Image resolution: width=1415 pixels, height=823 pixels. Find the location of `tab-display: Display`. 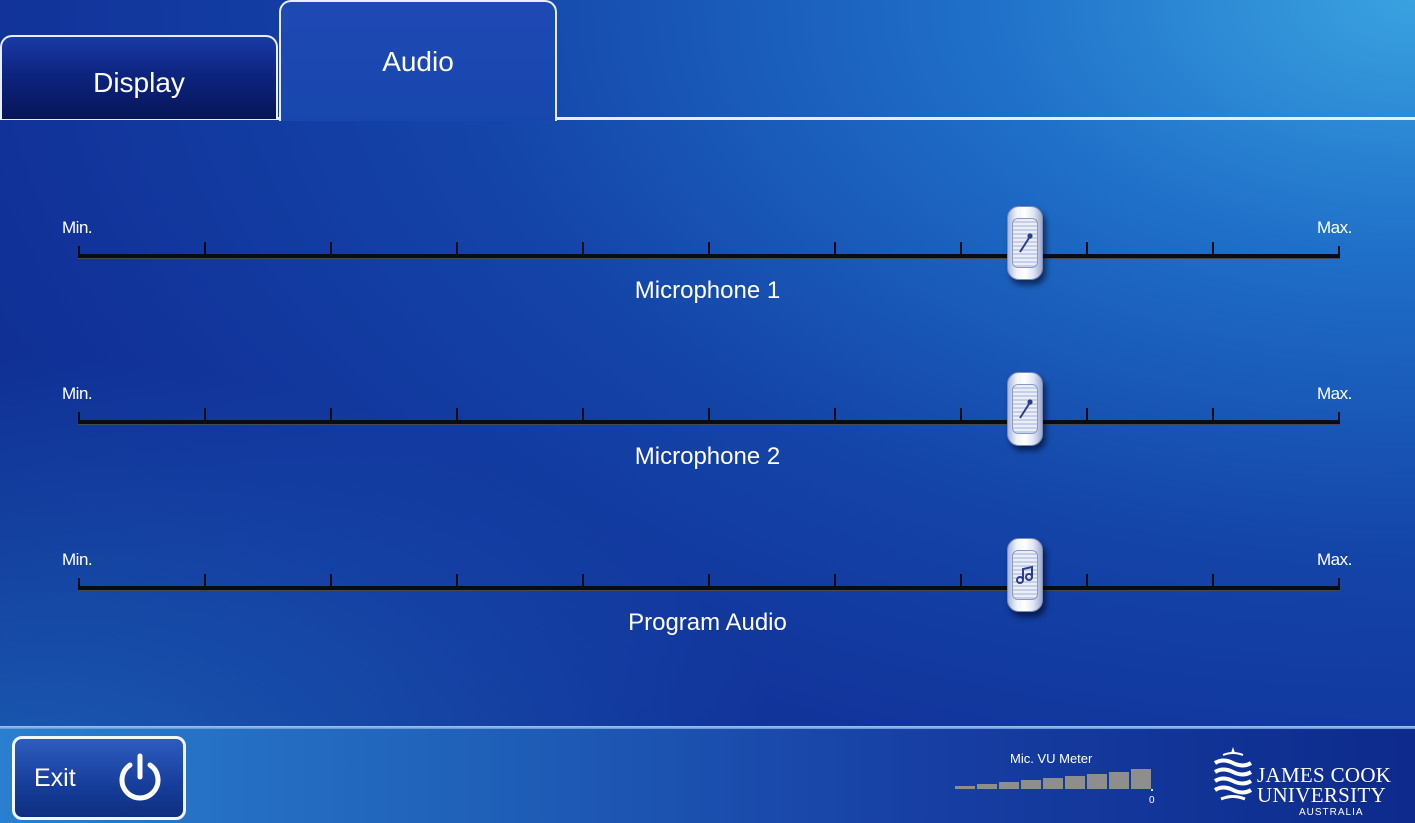

tab-display: Display is located at coordinates (139, 77).